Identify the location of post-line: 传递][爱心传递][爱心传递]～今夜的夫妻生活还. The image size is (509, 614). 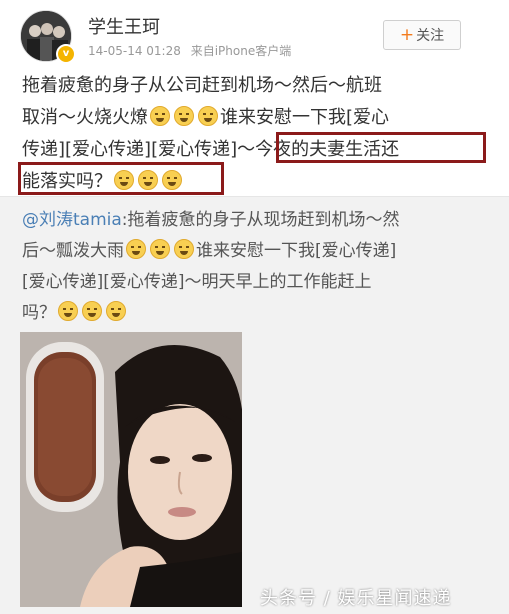
(211, 149).